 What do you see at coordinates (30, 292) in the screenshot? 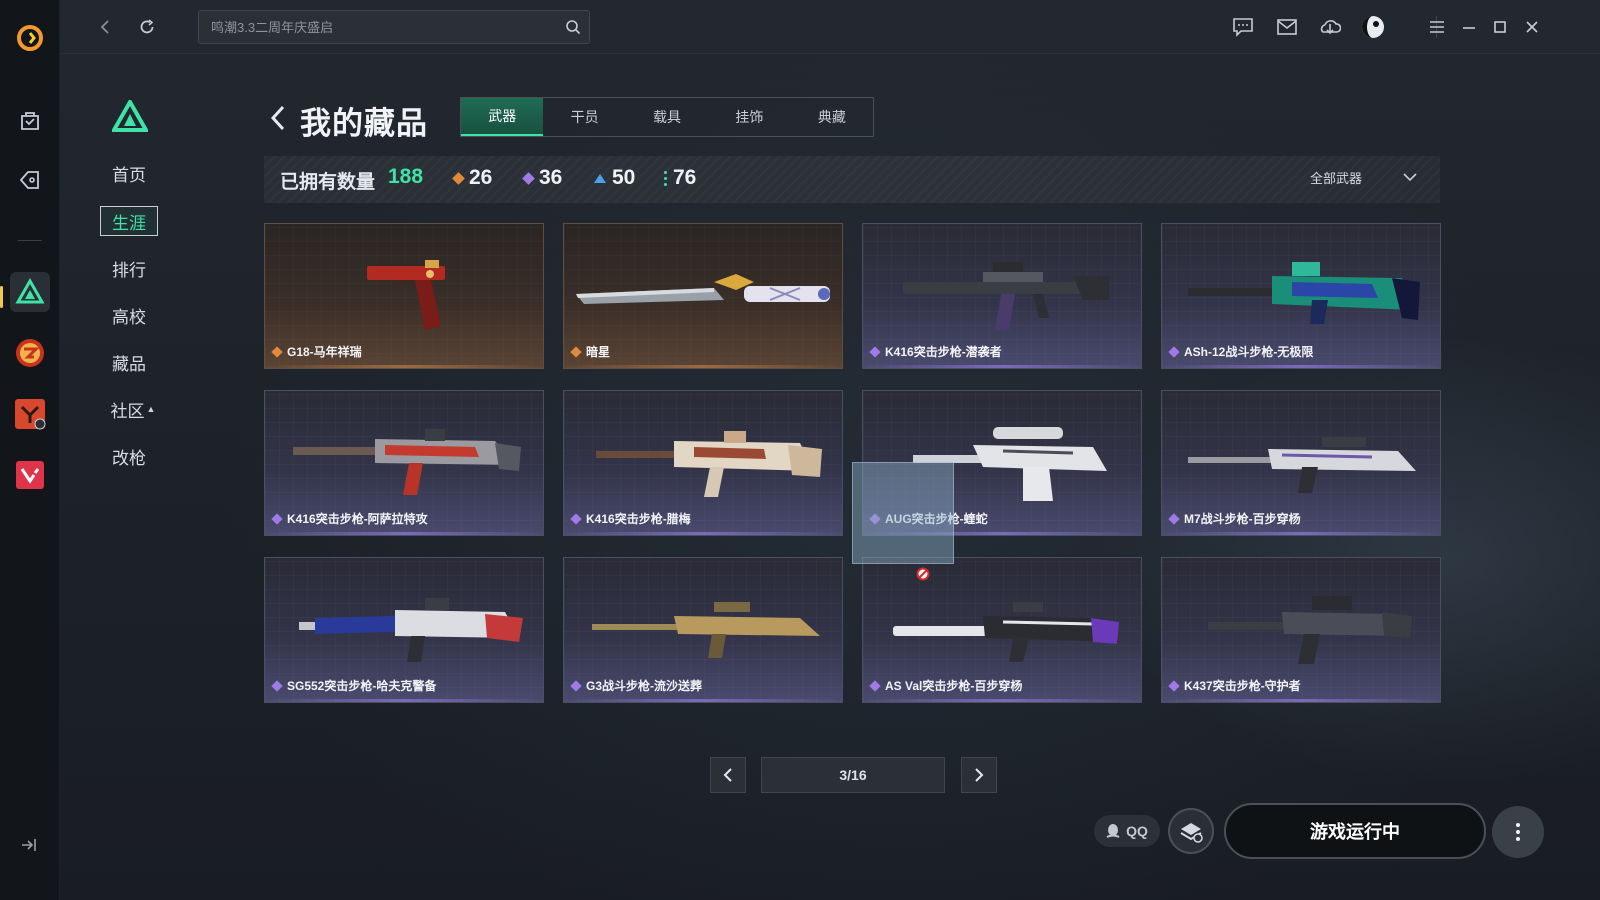
I see `delta-force-game-icon` at bounding box center [30, 292].